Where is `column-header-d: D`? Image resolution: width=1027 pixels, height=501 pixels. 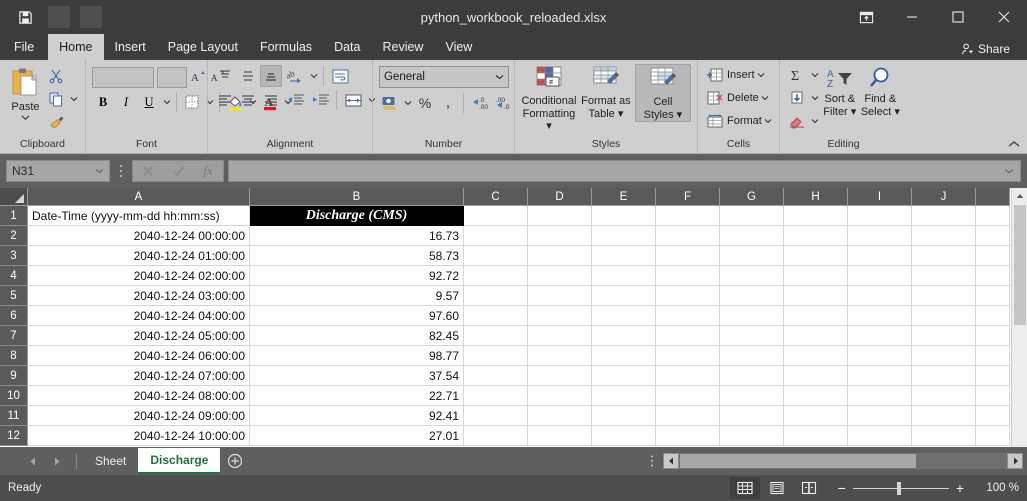
column-header-d: D is located at coordinates (560, 197).